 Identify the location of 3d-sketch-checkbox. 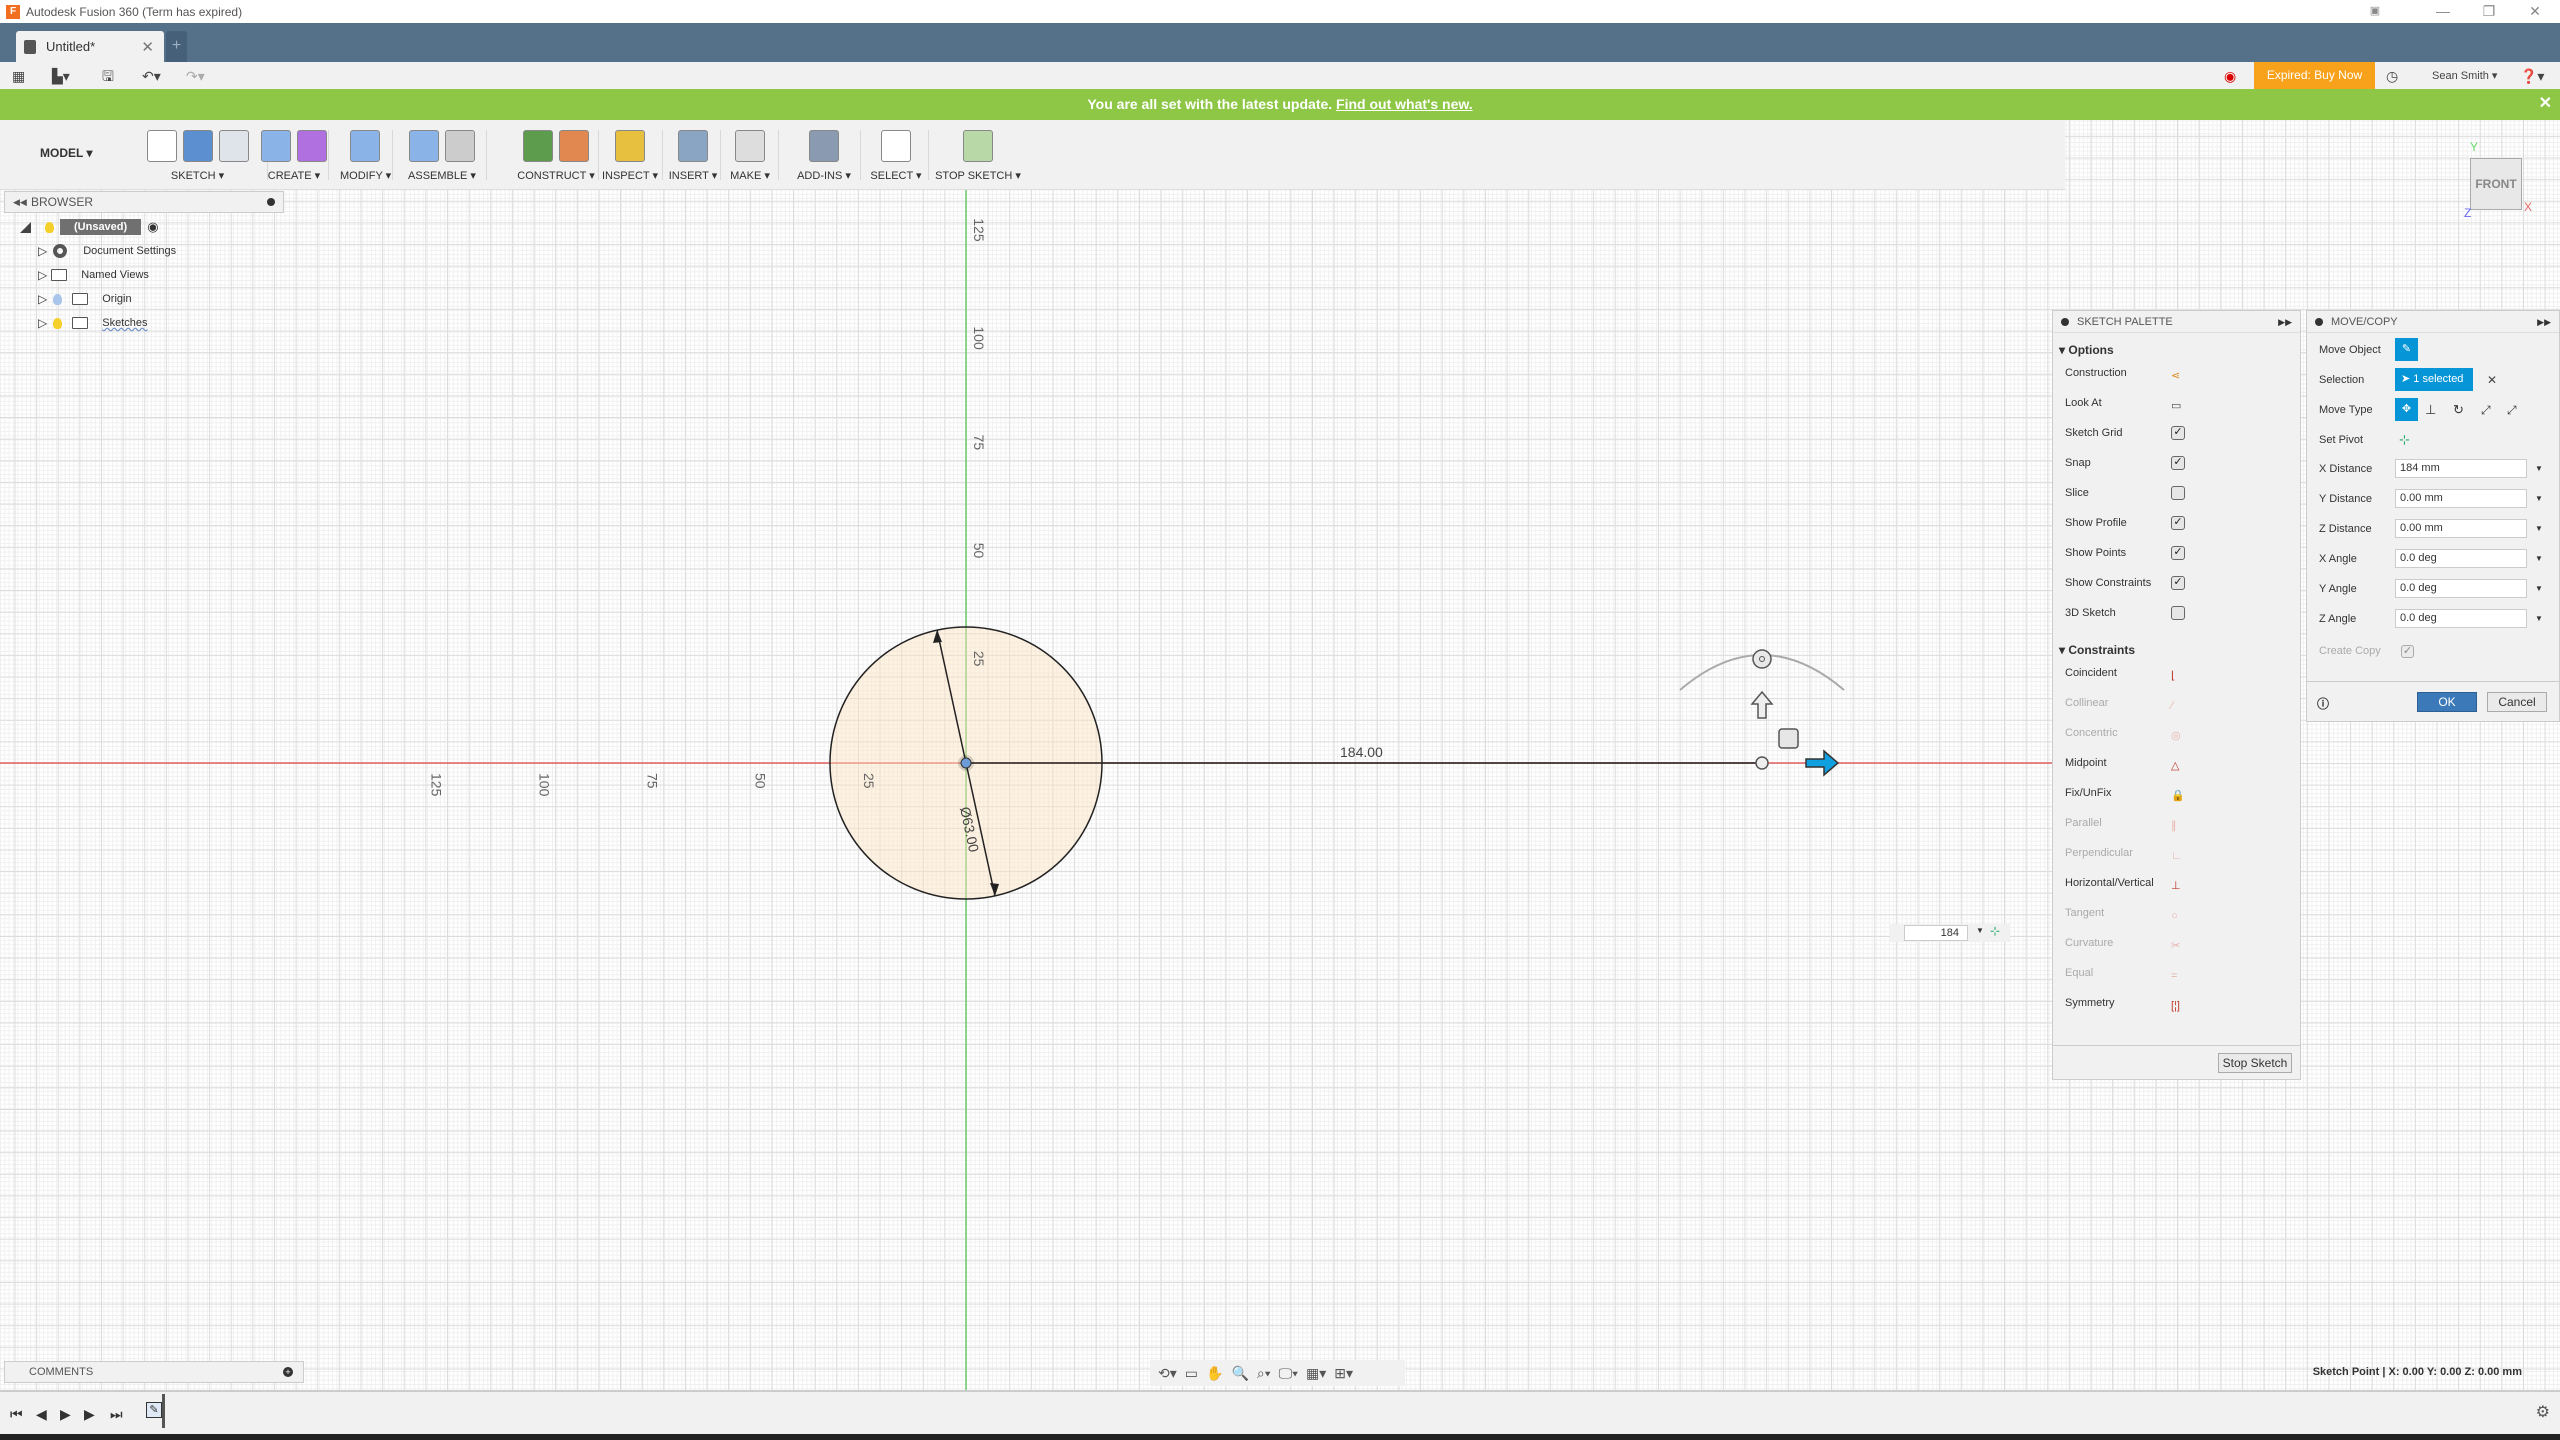
(2178, 613).